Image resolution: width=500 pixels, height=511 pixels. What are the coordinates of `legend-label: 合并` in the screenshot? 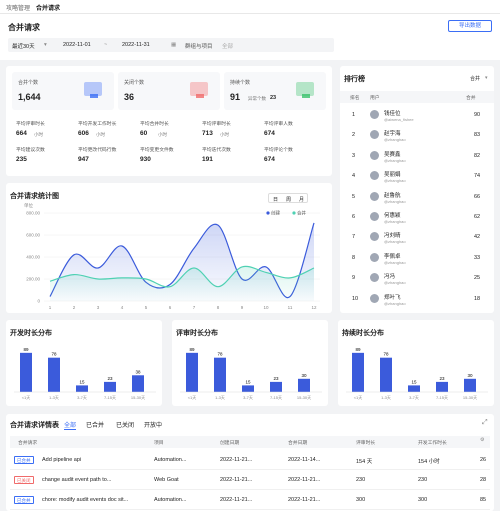 It's located at (301, 213).